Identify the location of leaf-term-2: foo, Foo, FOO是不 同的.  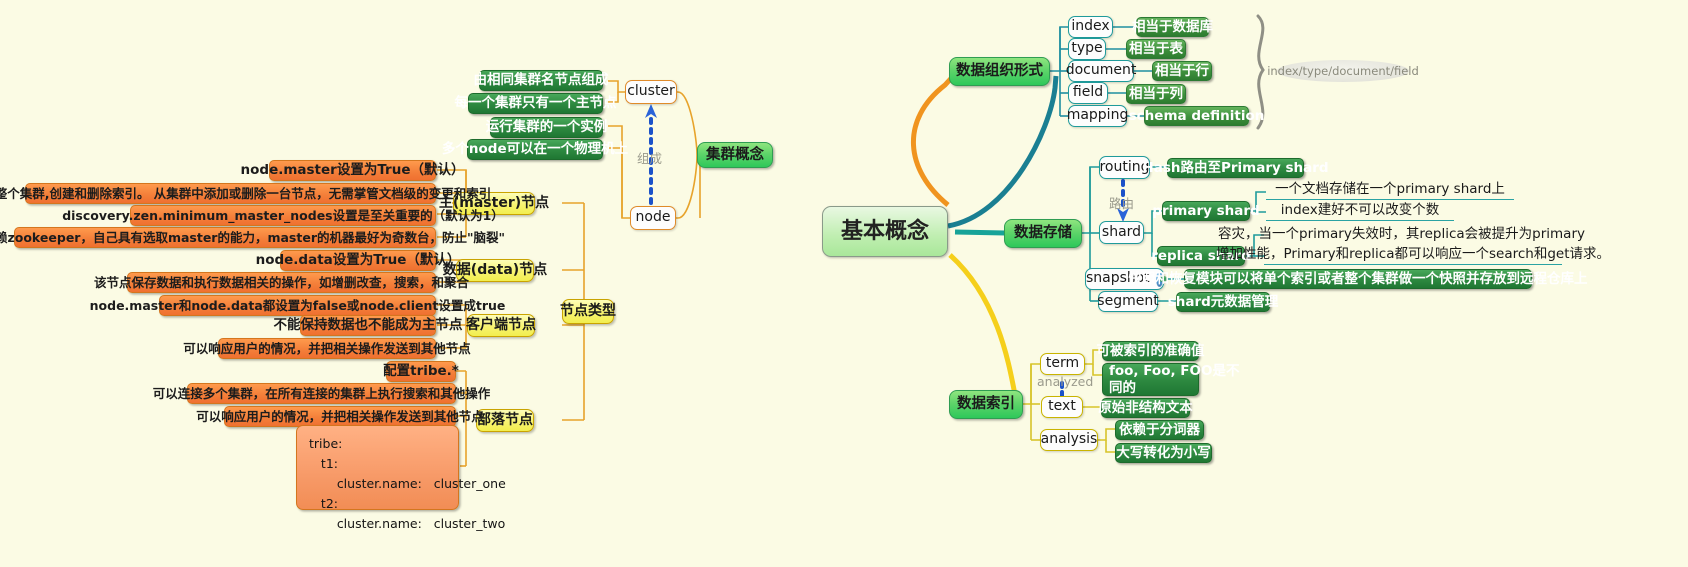
(1170, 379).